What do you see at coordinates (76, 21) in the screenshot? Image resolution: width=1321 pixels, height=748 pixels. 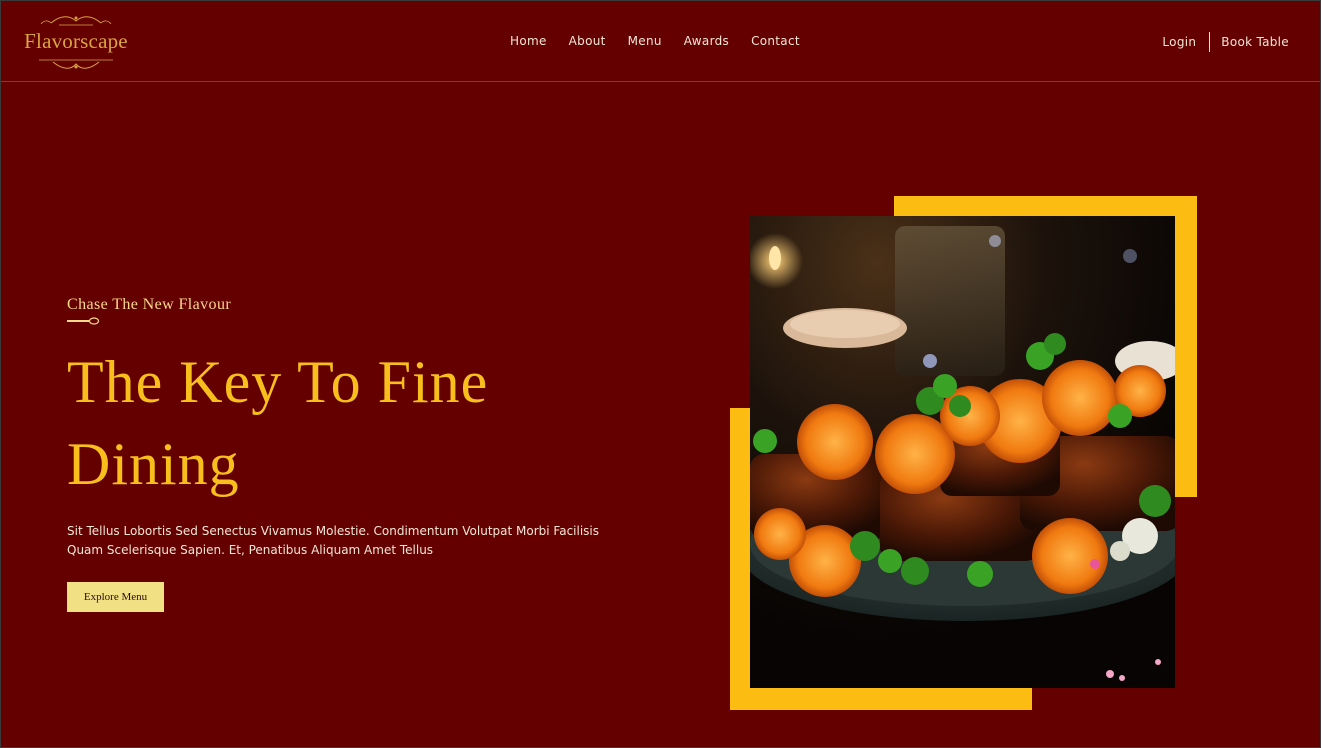 I see `flourish-top-icon` at bounding box center [76, 21].